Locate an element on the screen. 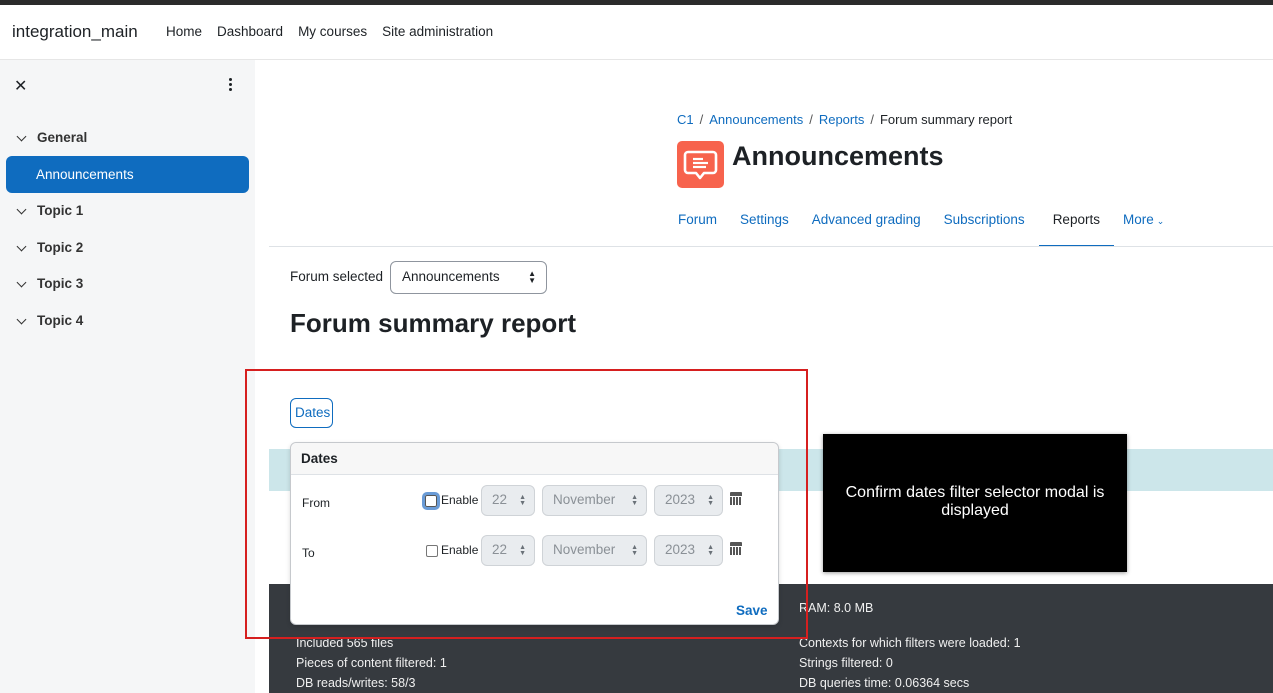 The image size is (1273, 693). nav-my-courses: My courses is located at coordinates (332, 31).